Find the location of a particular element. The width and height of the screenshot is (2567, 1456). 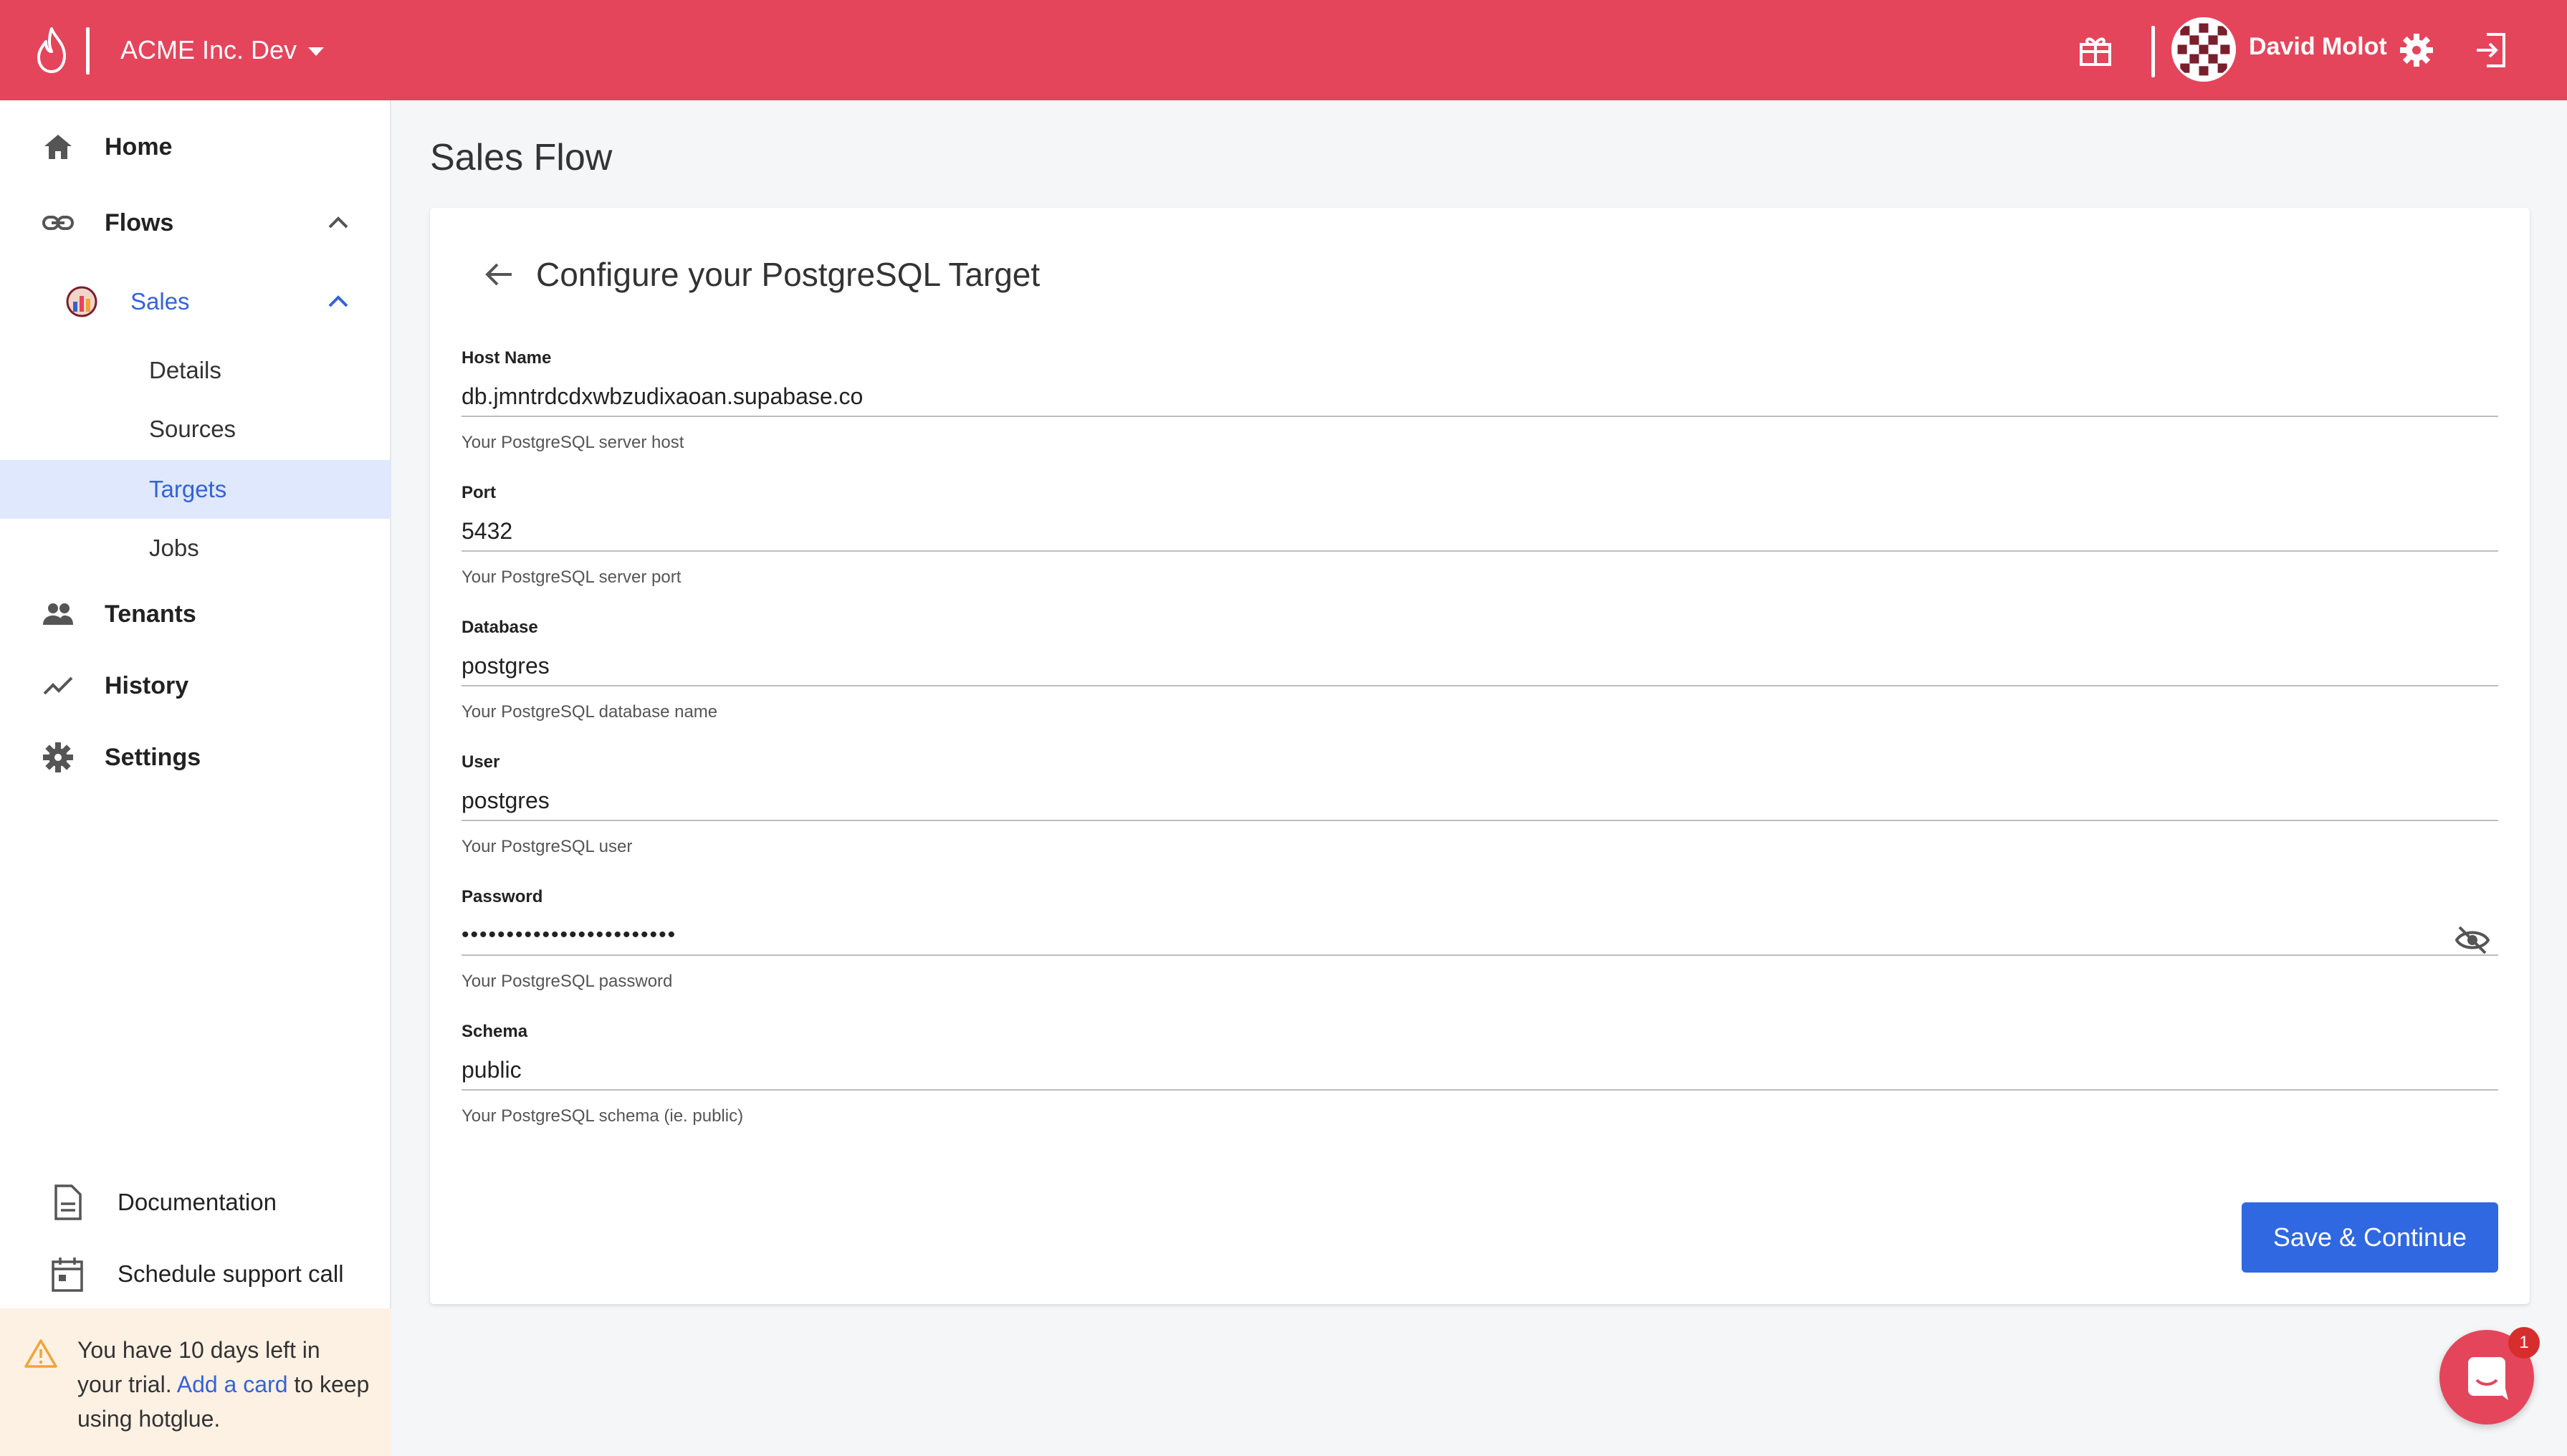

document-icon is located at coordinates (68, 1202).